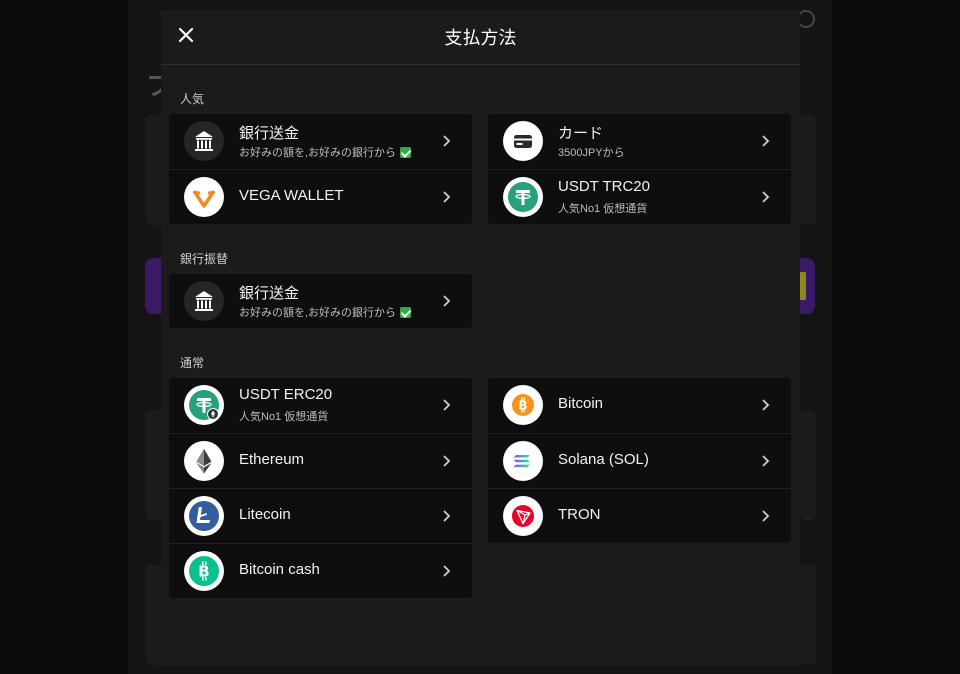  Describe the element at coordinates (579, 514) in the screenshot. I see `option-title: TRON` at that location.